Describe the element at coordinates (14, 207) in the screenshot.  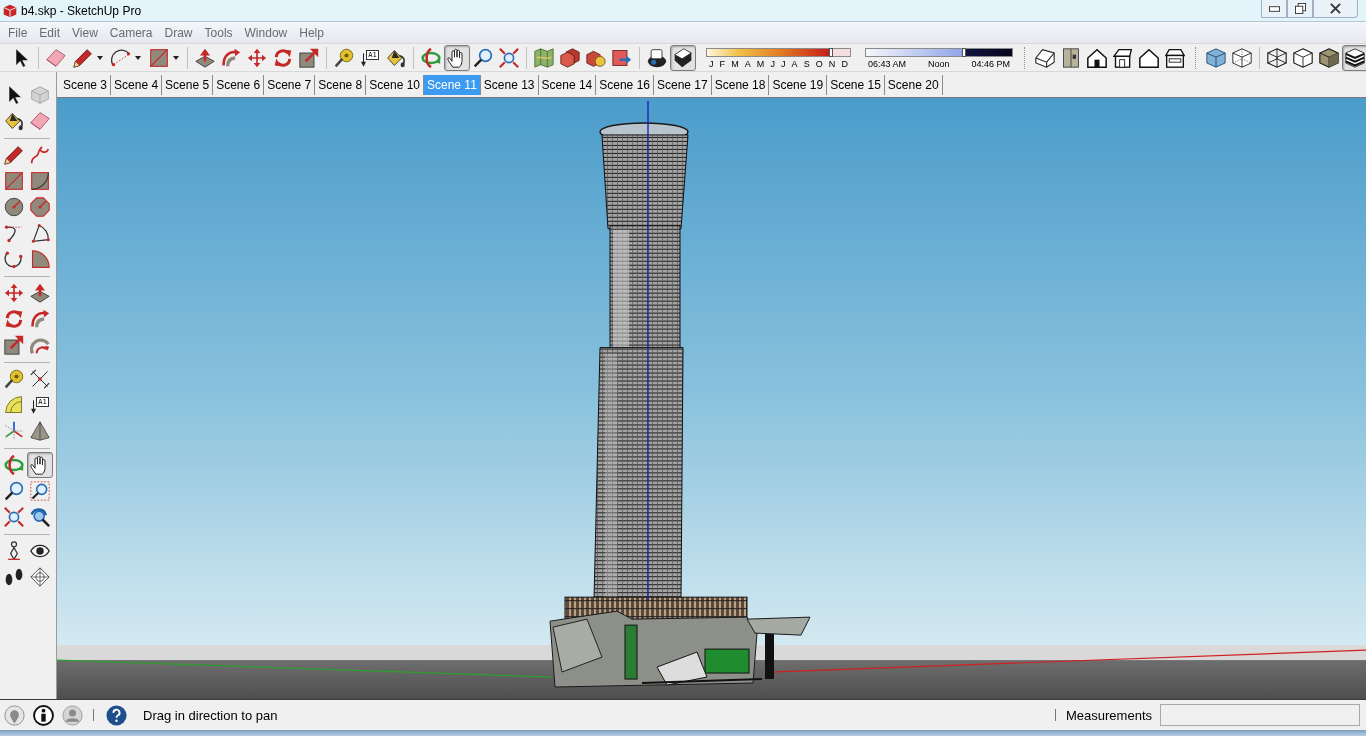
I see `circle-icon` at that location.